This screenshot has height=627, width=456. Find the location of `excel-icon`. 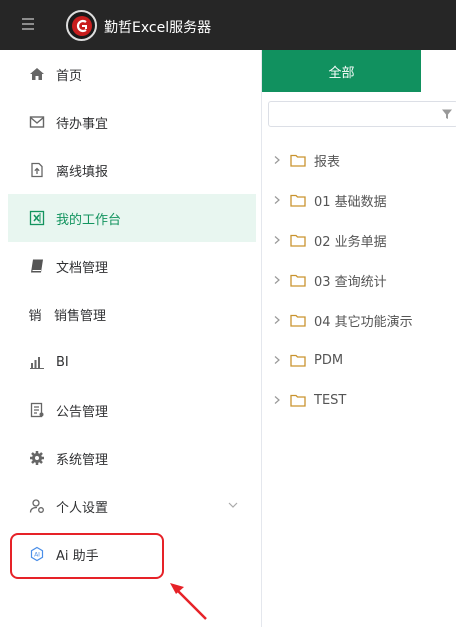

excel-icon is located at coordinates (37, 218).